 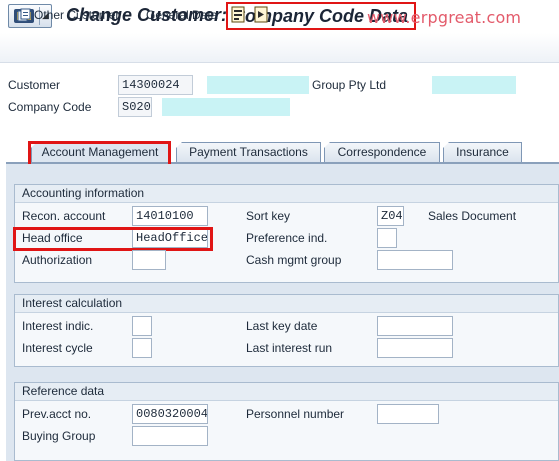 What do you see at coordinates (474, 85) in the screenshot?
I see `redacted-city` at bounding box center [474, 85].